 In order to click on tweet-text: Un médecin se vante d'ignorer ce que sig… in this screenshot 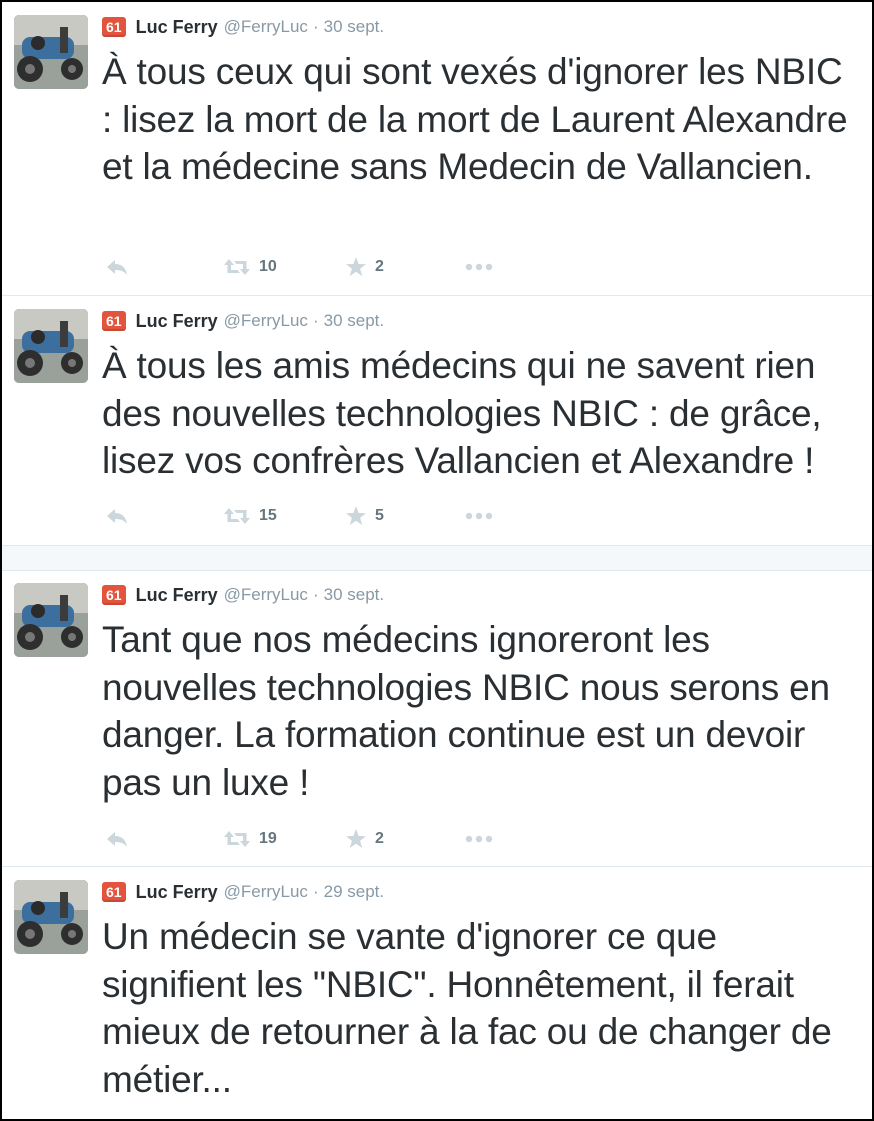, I will do `click(467, 1008)`.